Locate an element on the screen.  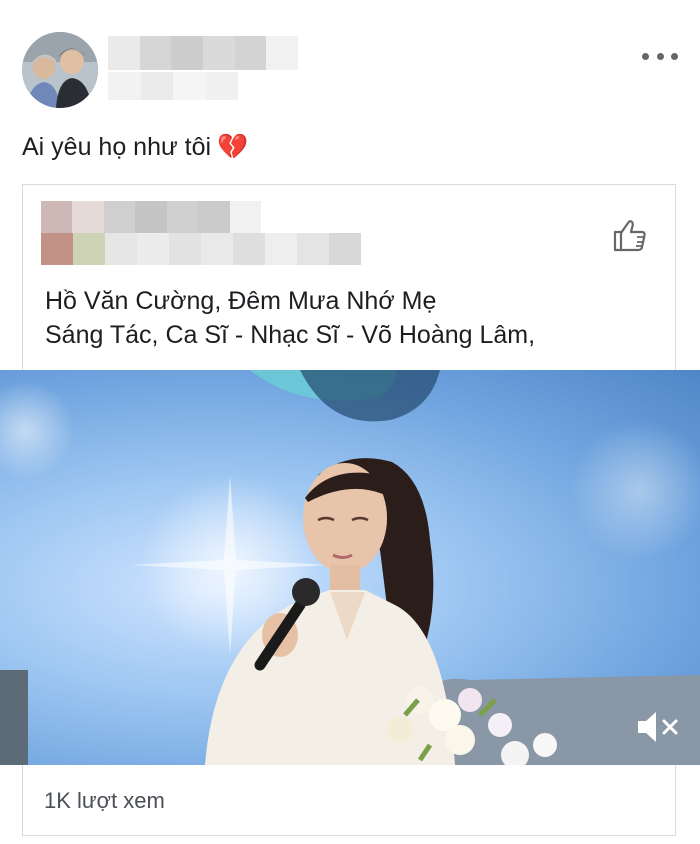
post-header is located at coordinates (350, 57).